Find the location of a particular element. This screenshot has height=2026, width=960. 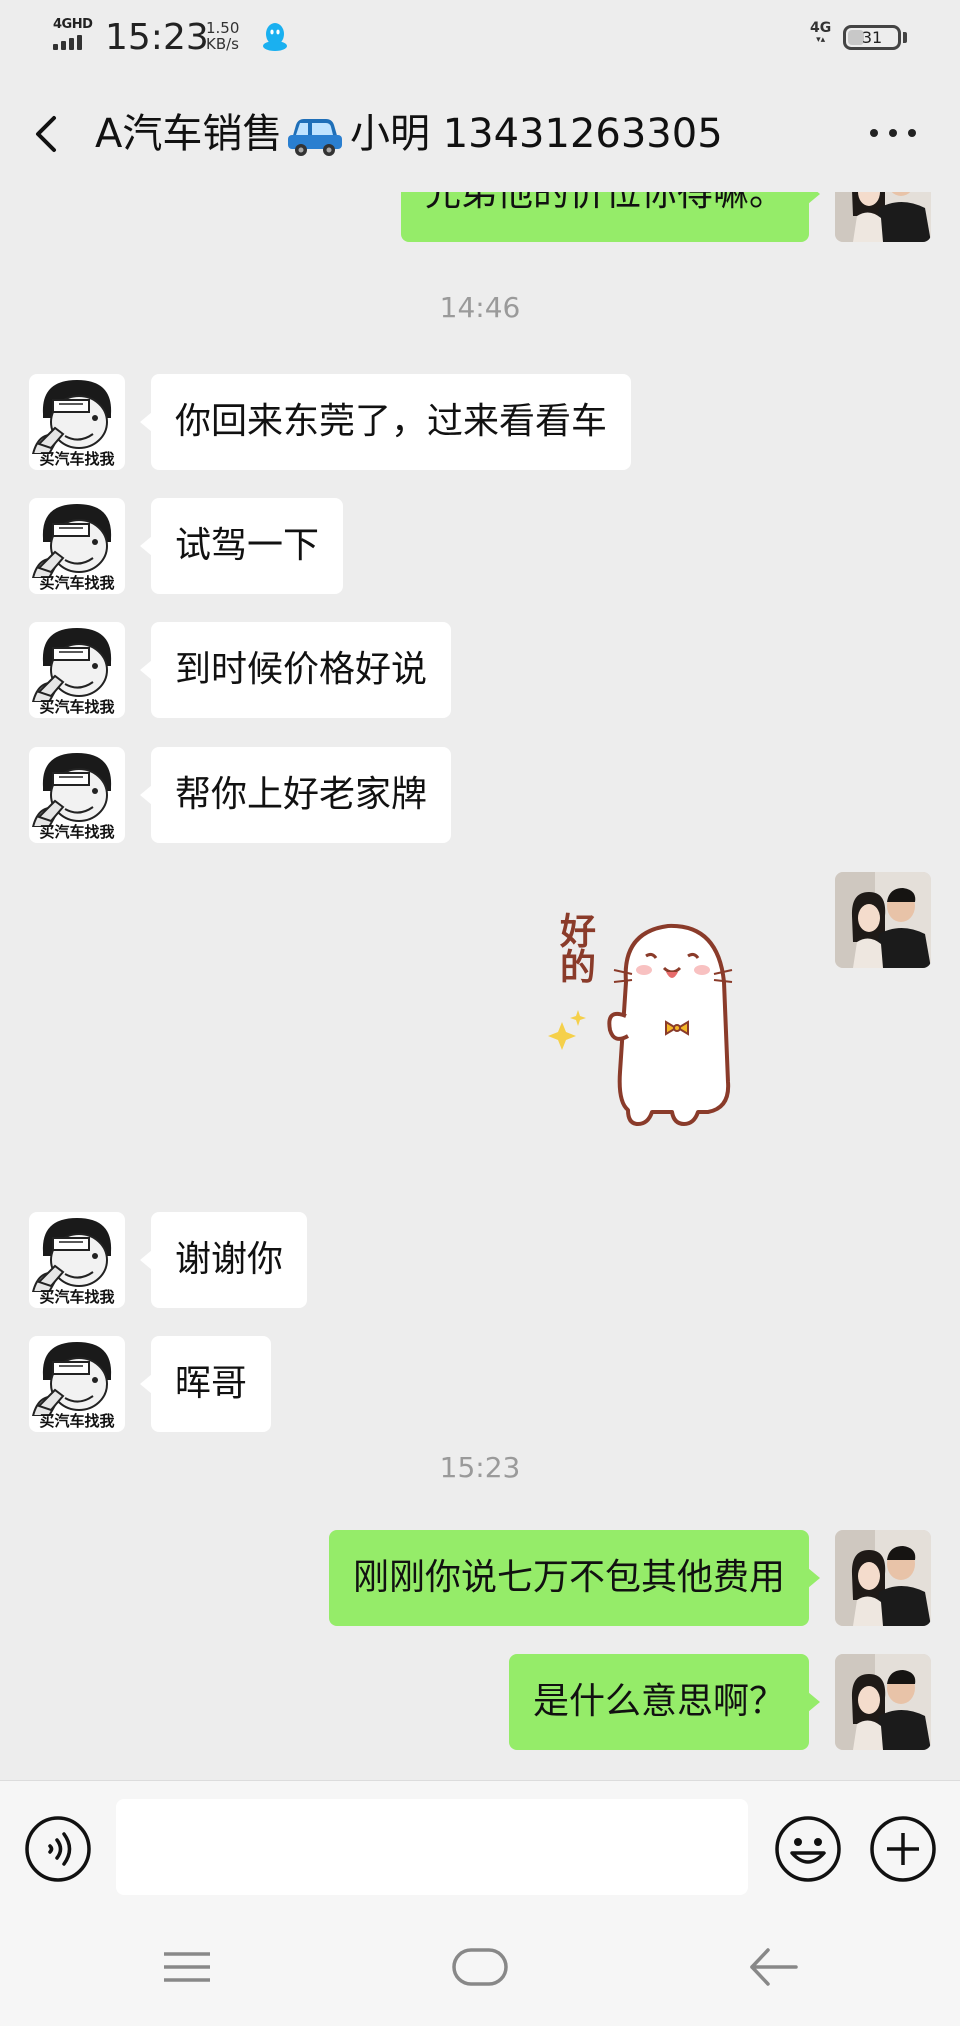

chat-header: A汽车销售 小明 13431263305 is located at coordinates (480, 132).